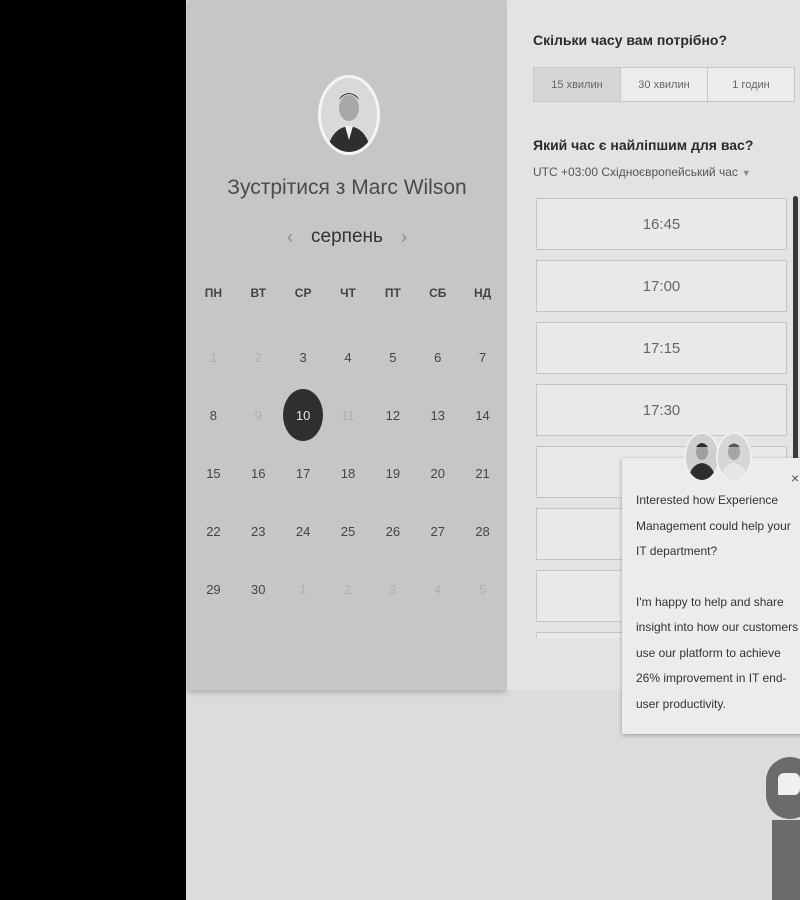  What do you see at coordinates (258, 473) in the screenshot?
I see `calendar-day: 16` at bounding box center [258, 473].